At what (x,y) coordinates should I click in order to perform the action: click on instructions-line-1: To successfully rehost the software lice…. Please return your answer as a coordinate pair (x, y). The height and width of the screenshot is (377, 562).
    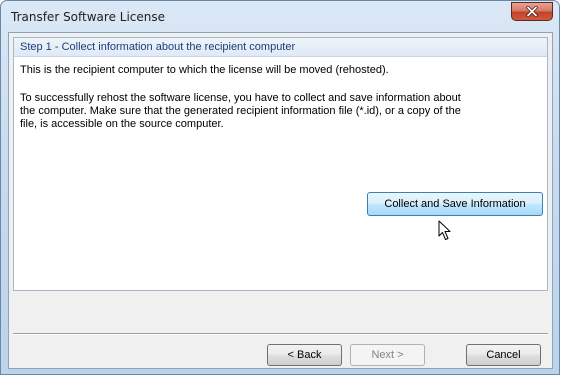
    Looking at the image, I should click on (240, 98).